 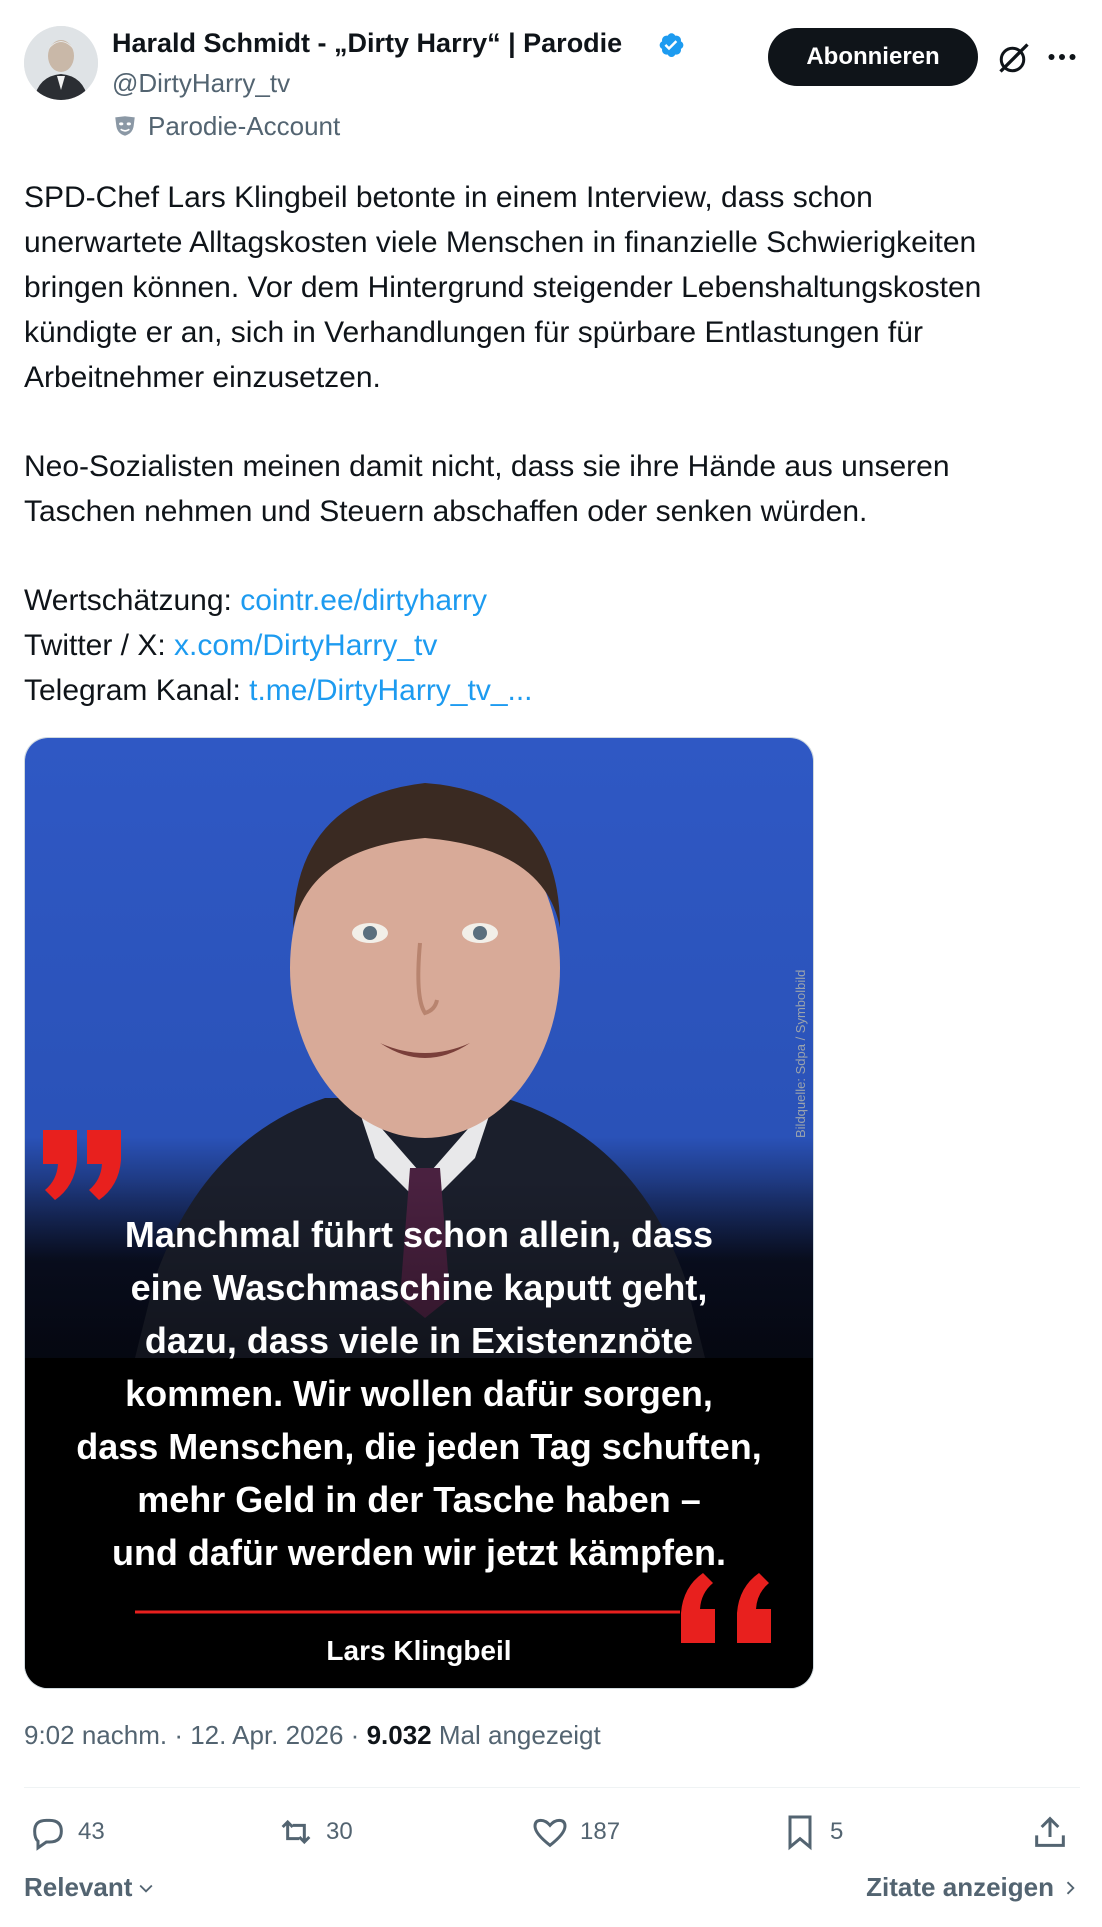 I want to click on quote-line: Manchmal führt schon allein, dass, so click(x=419, y=1234).